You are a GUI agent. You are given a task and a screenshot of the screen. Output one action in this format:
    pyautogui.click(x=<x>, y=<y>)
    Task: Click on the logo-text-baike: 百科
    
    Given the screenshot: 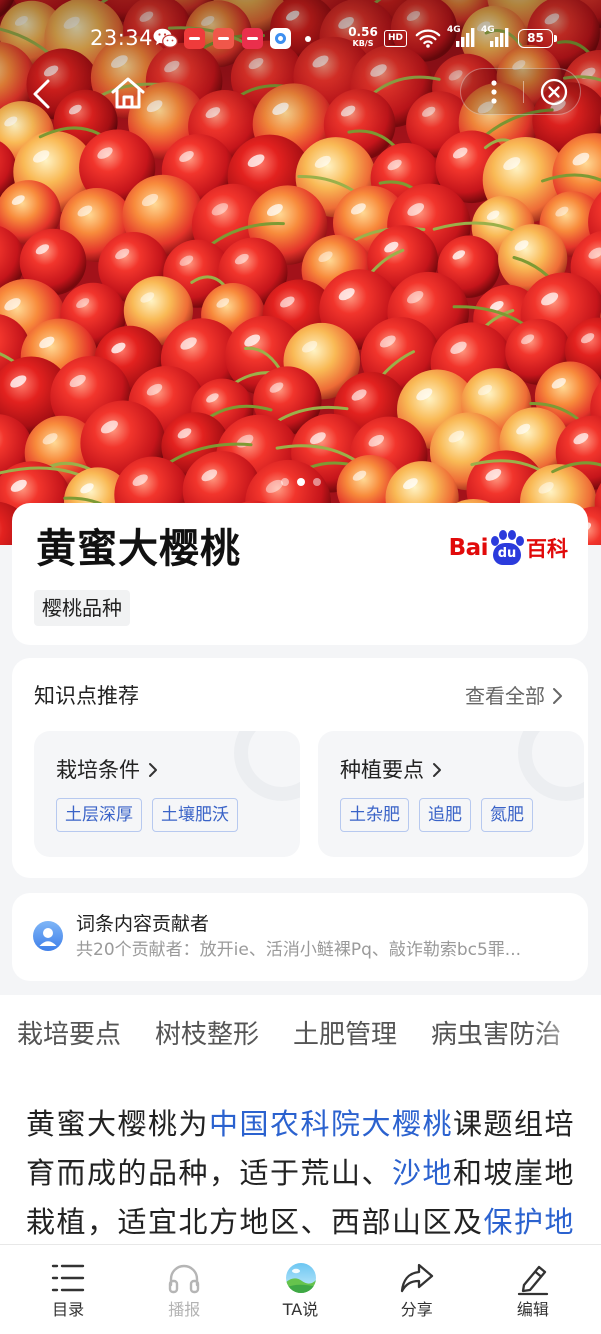 What is the action you would take?
    pyautogui.click(x=547, y=549)
    